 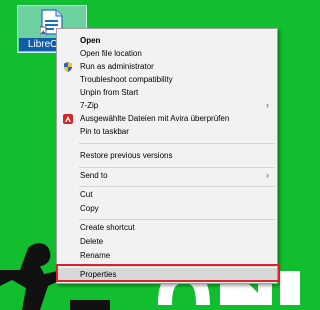 I want to click on menu-item-open-file-location: Open file location, so click(x=167, y=53).